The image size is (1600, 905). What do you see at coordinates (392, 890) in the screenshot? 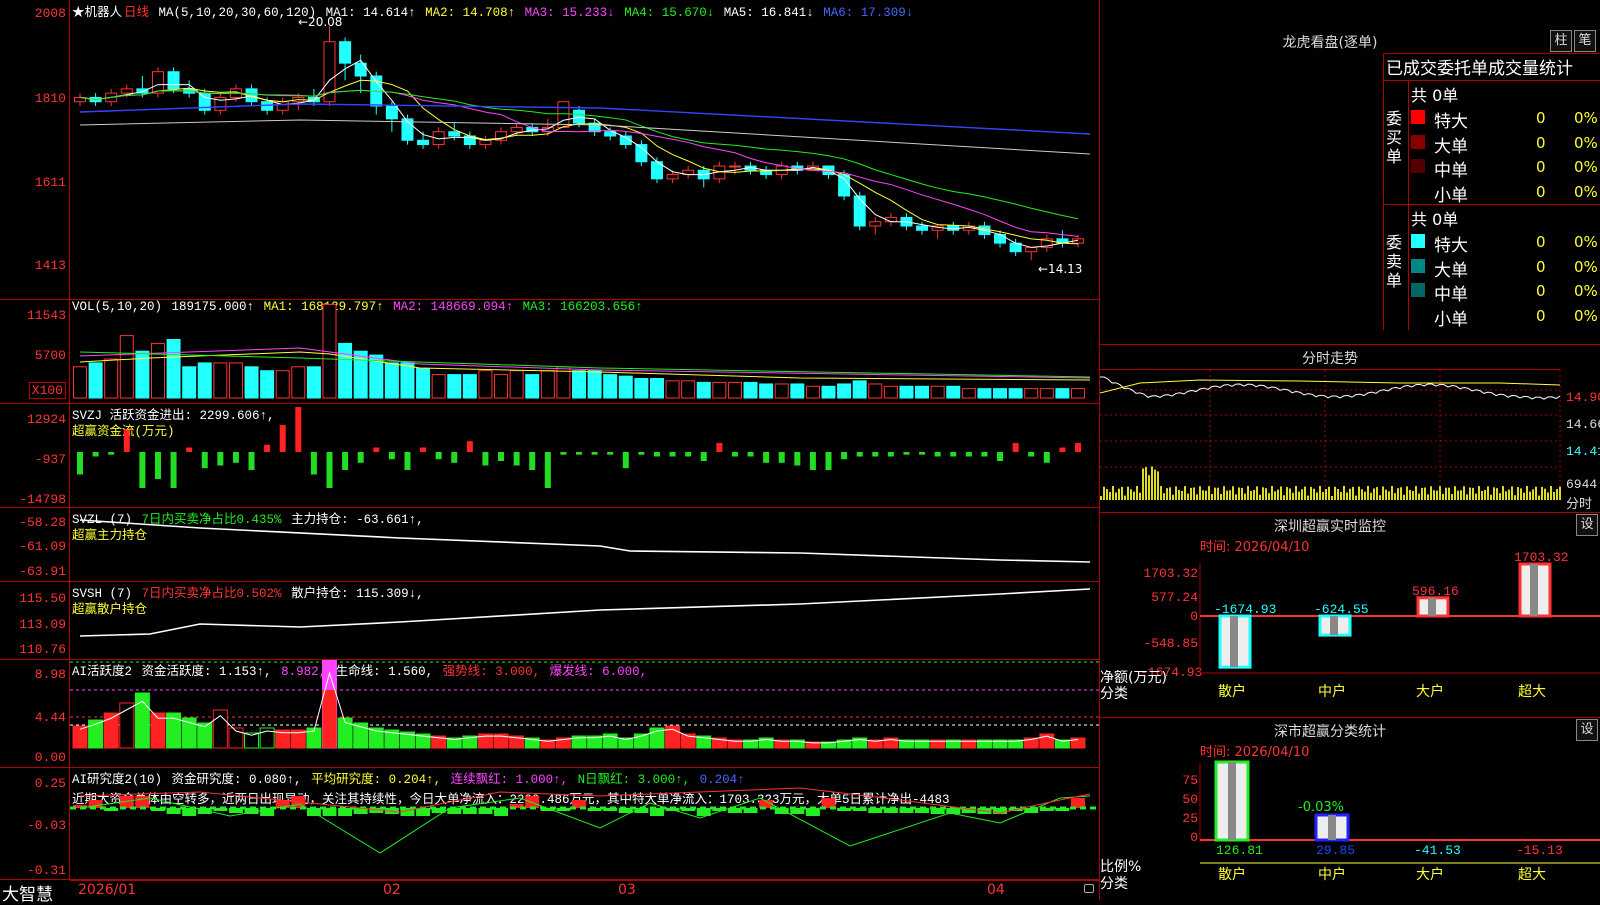
I see `x-label-feb: 02` at bounding box center [392, 890].